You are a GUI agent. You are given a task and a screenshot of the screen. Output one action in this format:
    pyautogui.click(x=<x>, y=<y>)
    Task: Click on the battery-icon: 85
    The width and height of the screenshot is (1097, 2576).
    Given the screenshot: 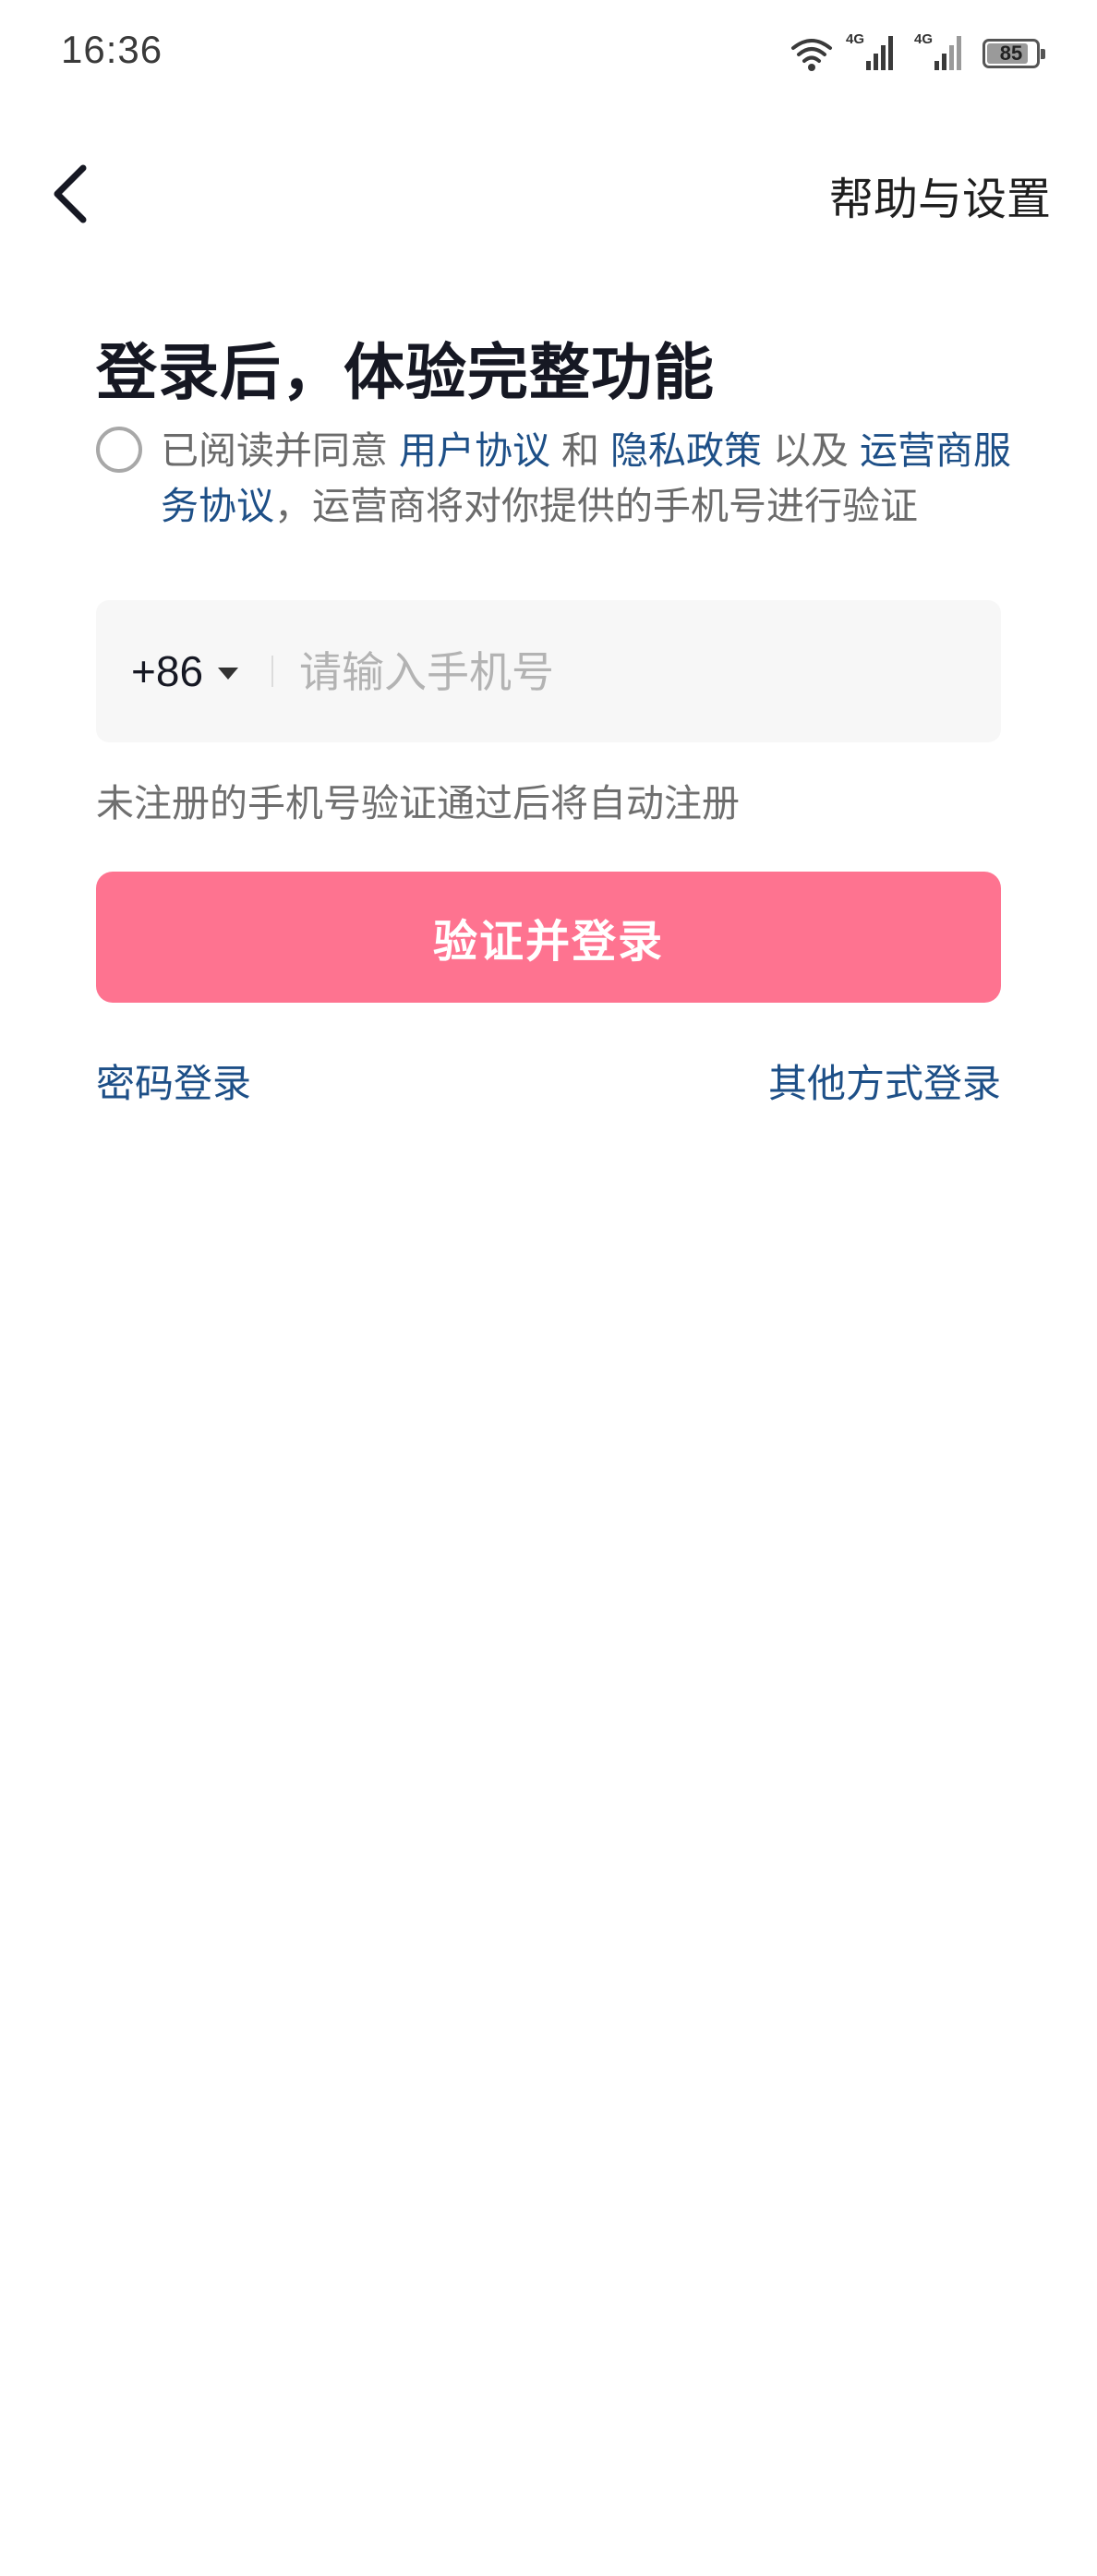 What is the action you would take?
    pyautogui.click(x=1013, y=53)
    